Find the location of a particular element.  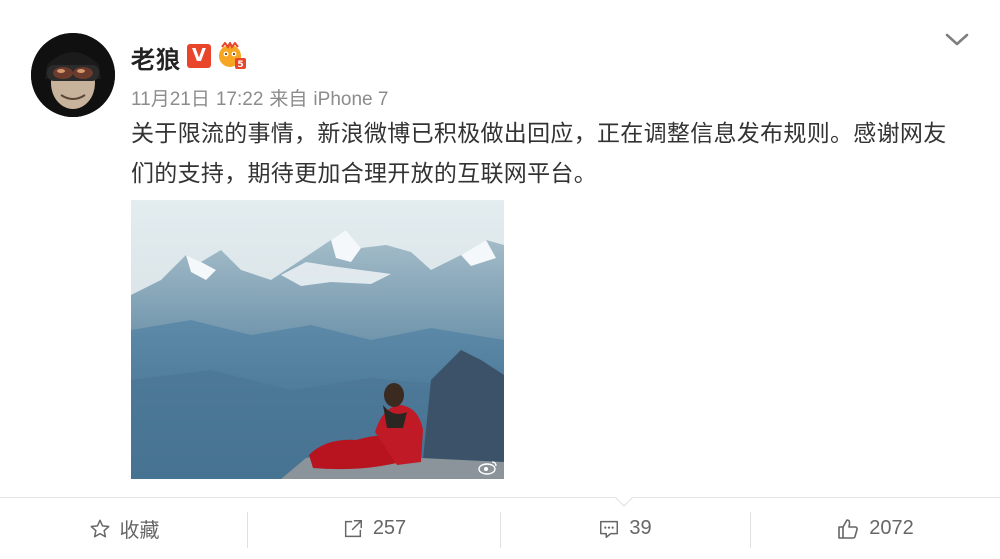

share-icon is located at coordinates (353, 528).